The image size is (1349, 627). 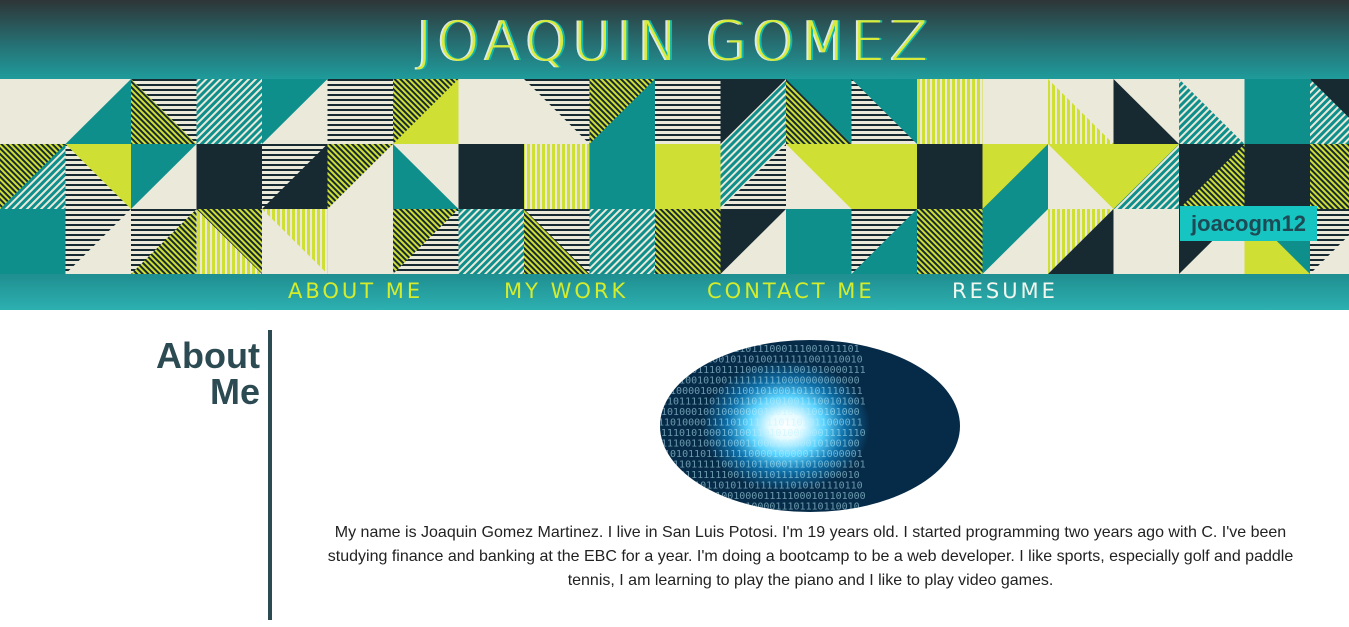 I want to click on binary-digits: 0011100101001111111110000000000000, so click(x=760, y=381).